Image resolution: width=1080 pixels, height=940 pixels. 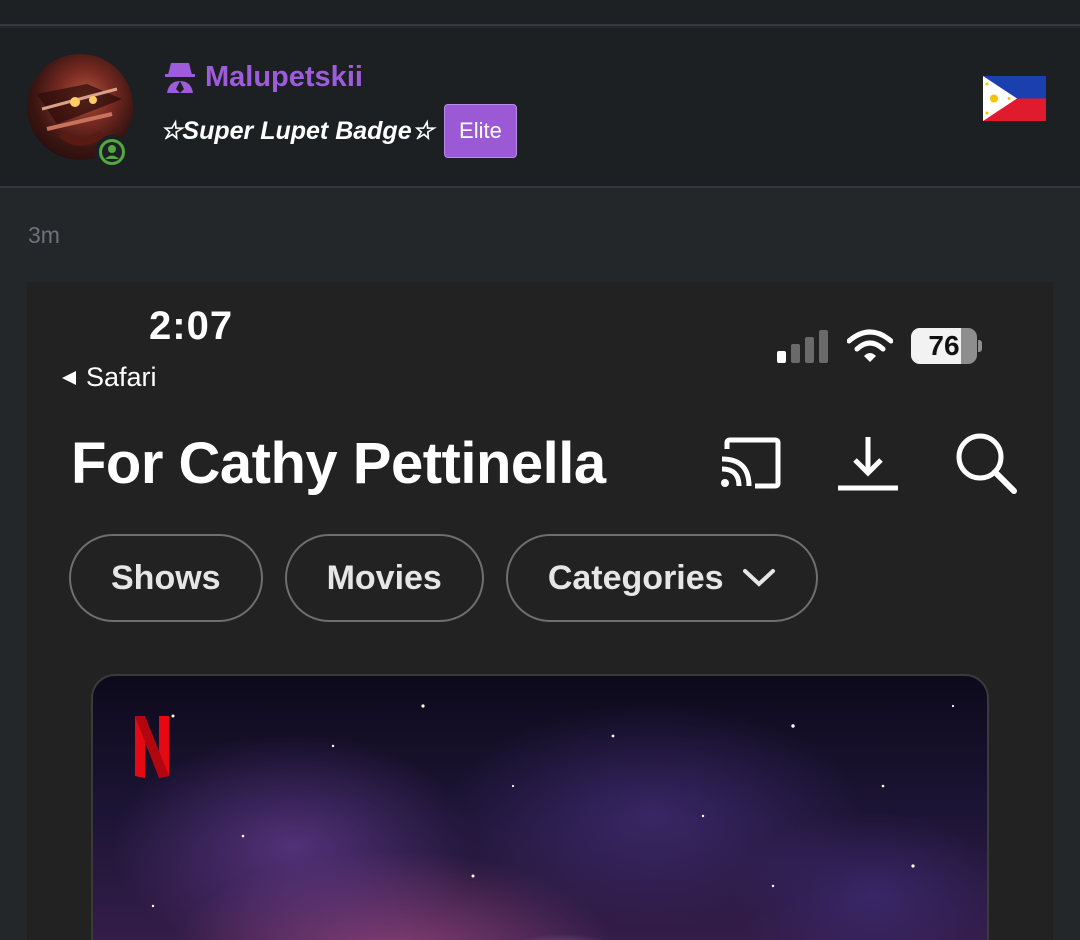 I want to click on pill-categories: Categories, so click(x=661, y=578).